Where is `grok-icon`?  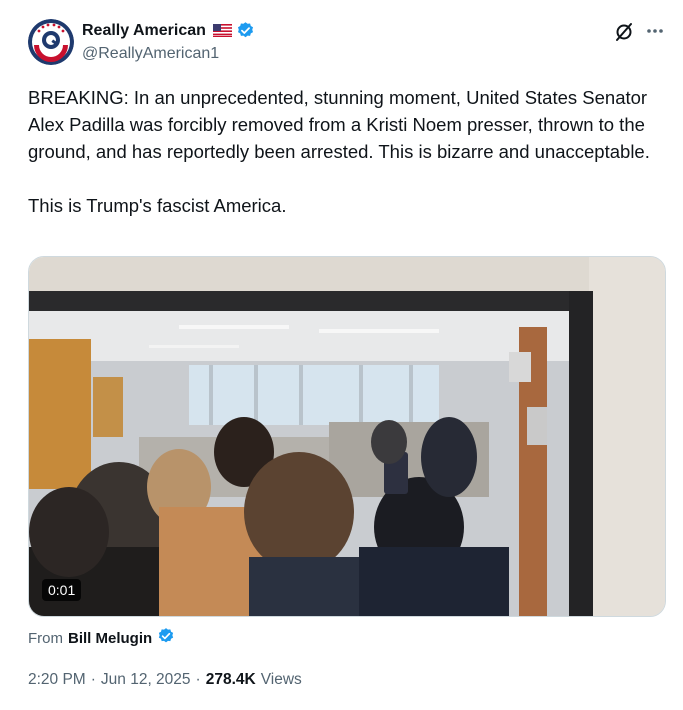 grok-icon is located at coordinates (624, 32).